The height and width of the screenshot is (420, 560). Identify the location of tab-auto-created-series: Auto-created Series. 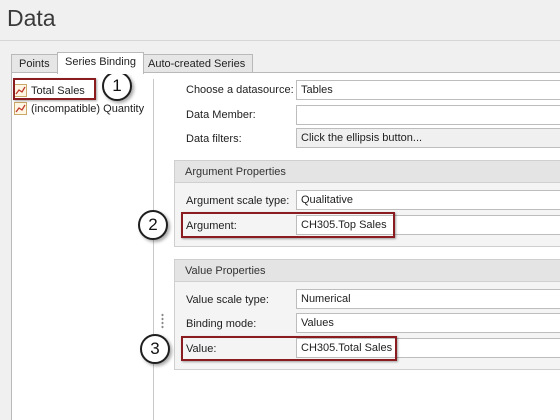
(197, 63).